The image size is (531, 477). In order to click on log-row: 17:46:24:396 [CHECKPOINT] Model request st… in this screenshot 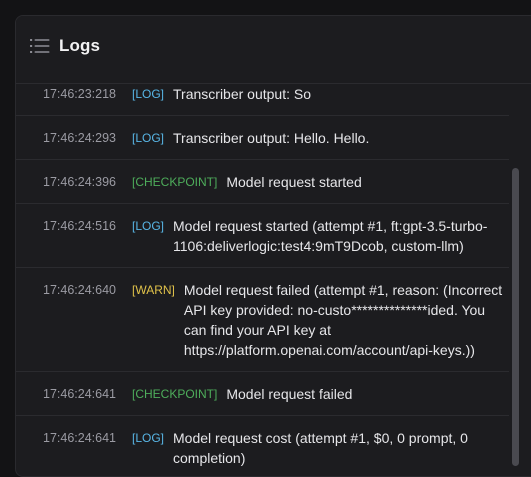, I will do `click(269, 182)`.